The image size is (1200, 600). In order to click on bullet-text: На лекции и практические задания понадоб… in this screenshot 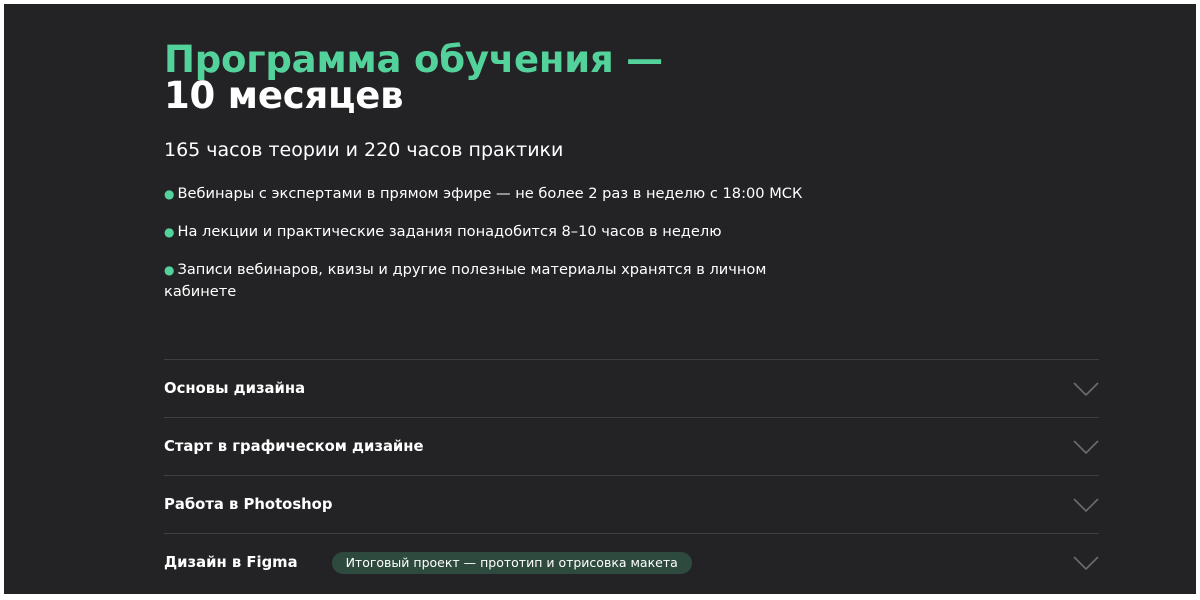, I will do `click(449, 231)`.